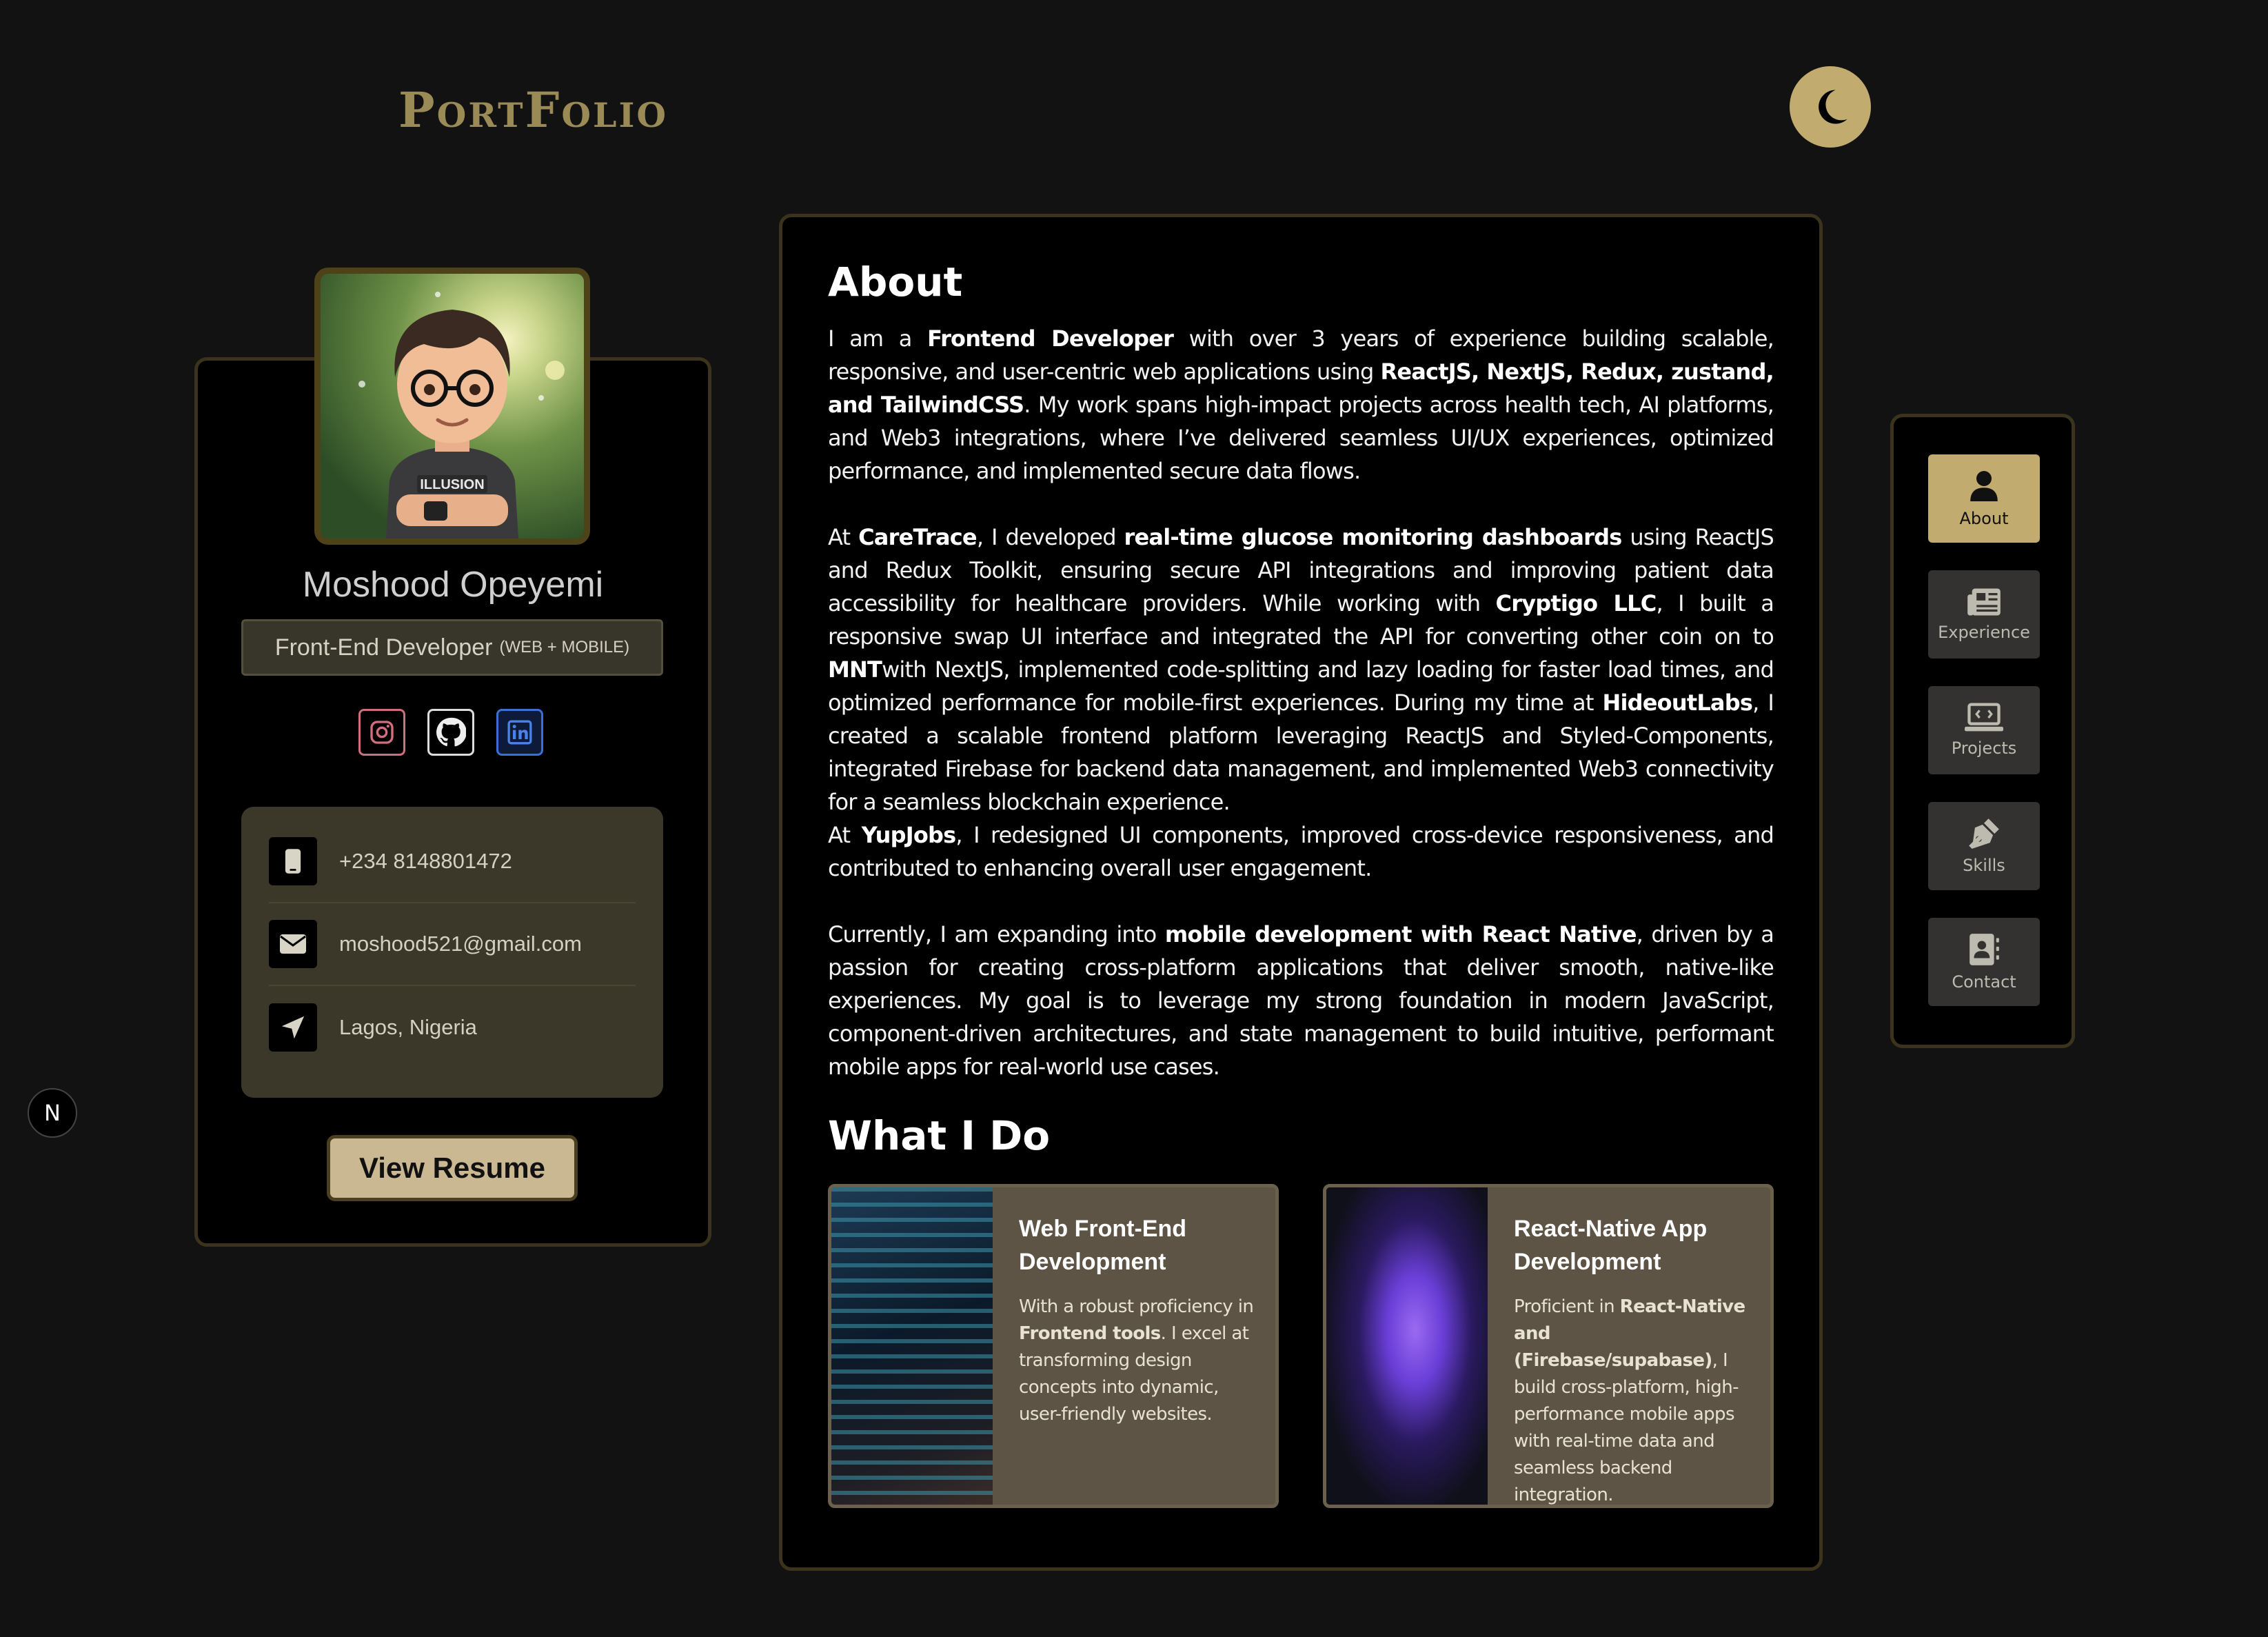  What do you see at coordinates (912, 1346) in the screenshot?
I see `web-dev-image` at bounding box center [912, 1346].